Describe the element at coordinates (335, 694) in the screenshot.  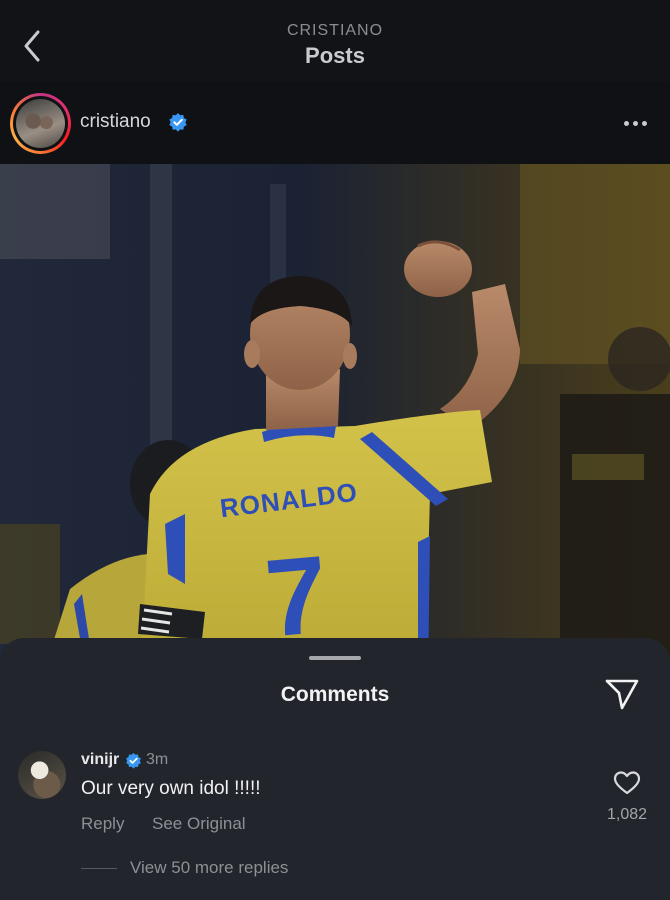
I see `comments-title: Comments` at that location.